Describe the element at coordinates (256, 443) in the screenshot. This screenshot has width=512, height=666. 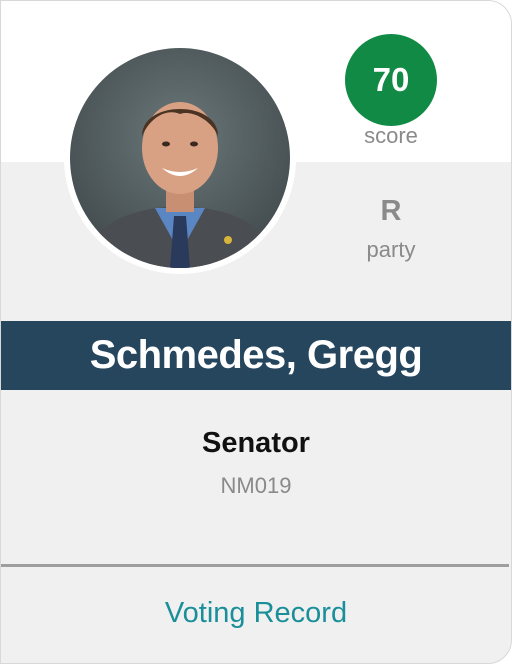
I see `legislator-title: Senator` at that location.